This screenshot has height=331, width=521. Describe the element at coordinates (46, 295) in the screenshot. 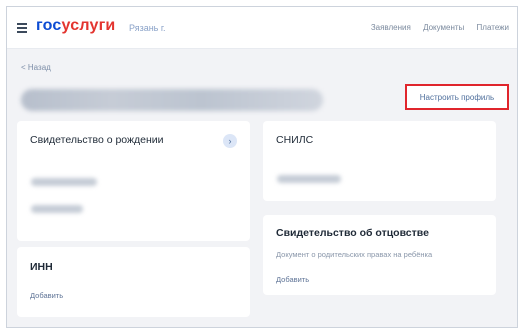

I see `inn-add-link: Добавить` at that location.